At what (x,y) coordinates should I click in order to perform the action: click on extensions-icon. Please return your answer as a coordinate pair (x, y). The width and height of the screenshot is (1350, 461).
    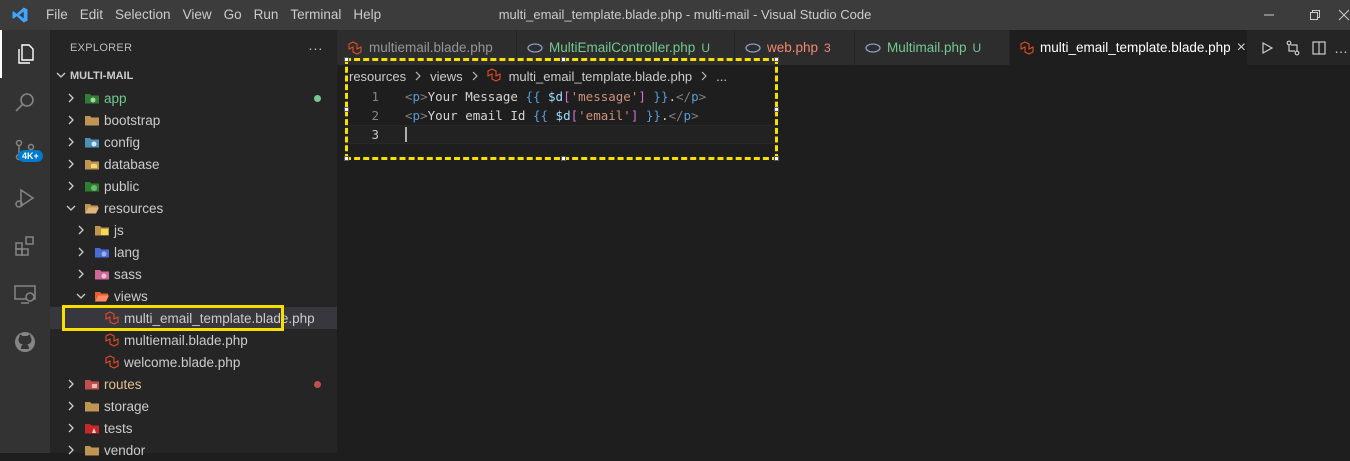
    Looking at the image, I should click on (25, 246).